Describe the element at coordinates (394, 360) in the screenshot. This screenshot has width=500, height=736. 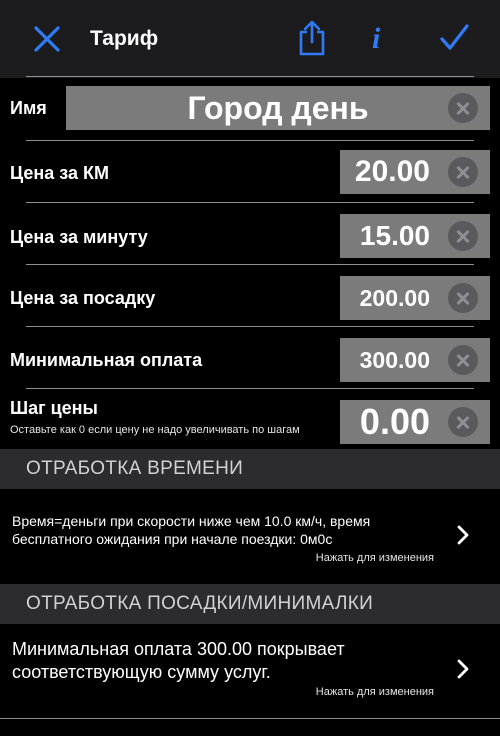
I see `min-payment-value: 300.00` at that location.